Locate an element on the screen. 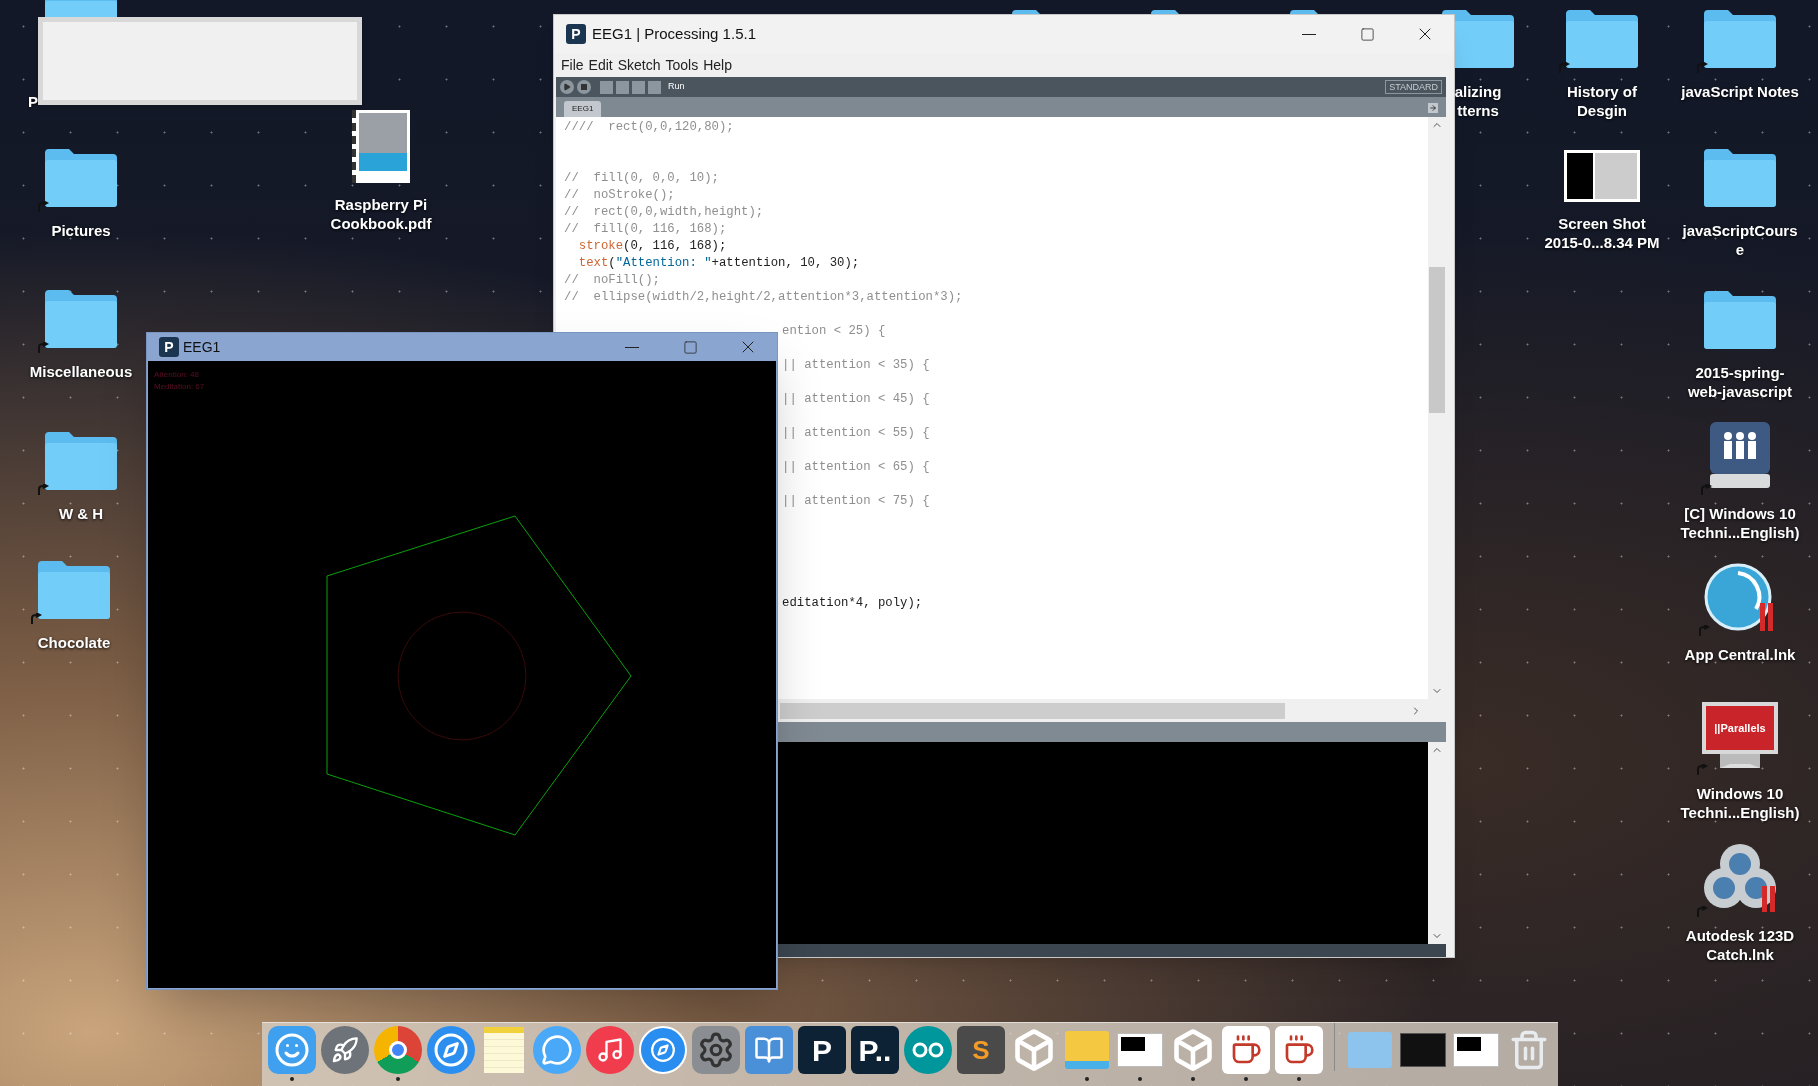  icon-label: Screen Shot 2015-0...8.34 PM is located at coordinates (1602, 233).